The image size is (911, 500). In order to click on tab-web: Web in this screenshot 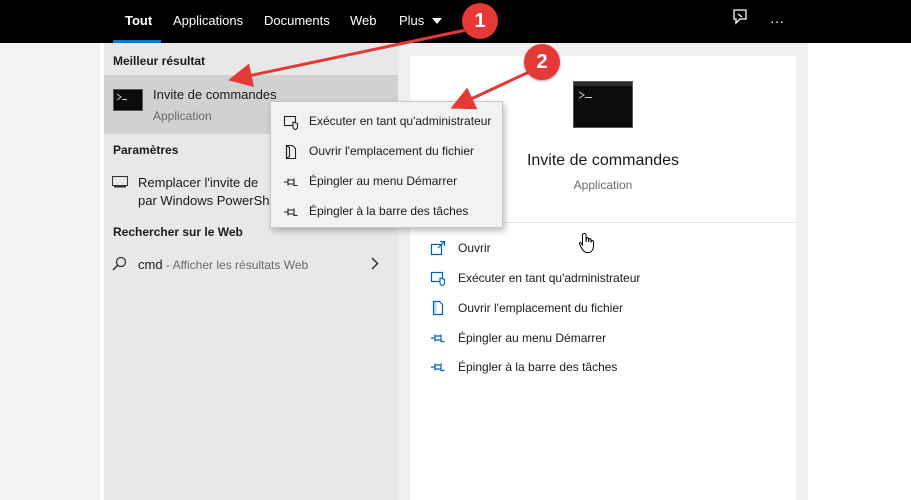, I will do `click(363, 21)`.